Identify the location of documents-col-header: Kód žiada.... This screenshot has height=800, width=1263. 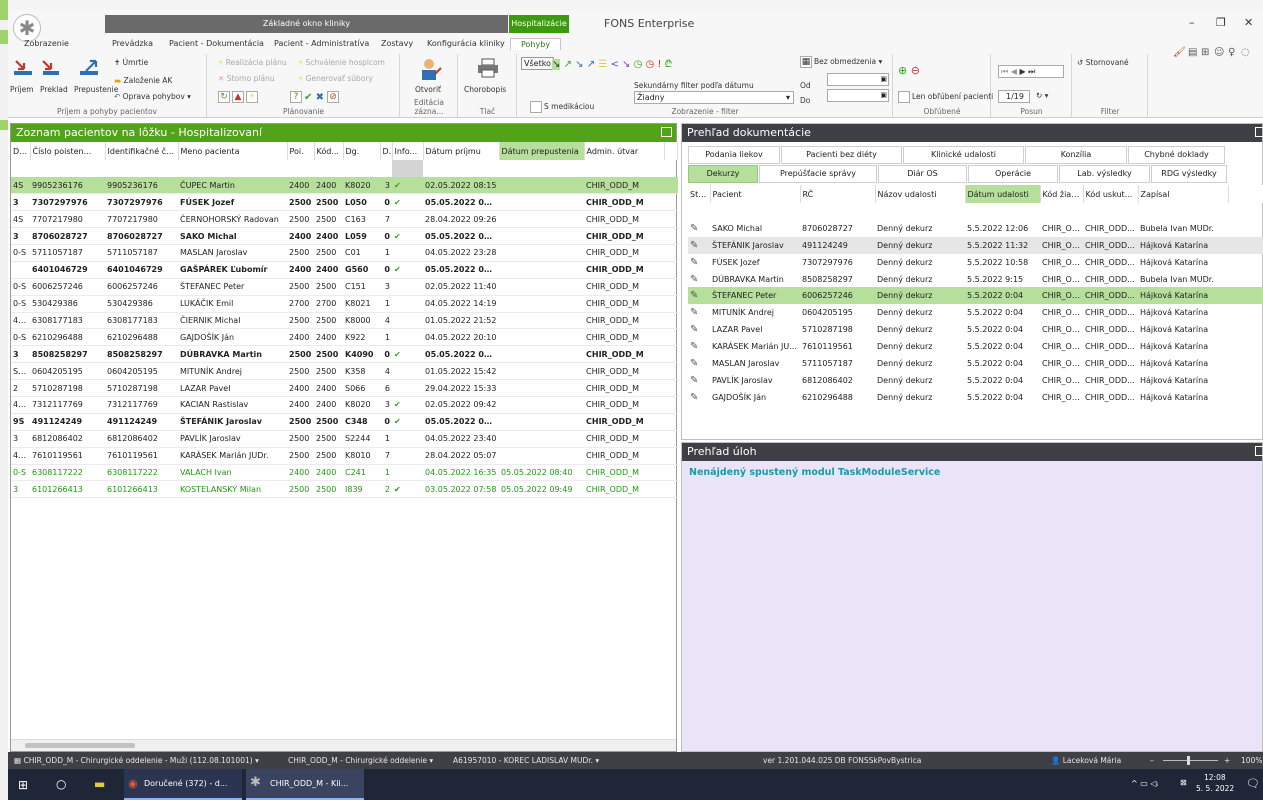
(1062, 194).